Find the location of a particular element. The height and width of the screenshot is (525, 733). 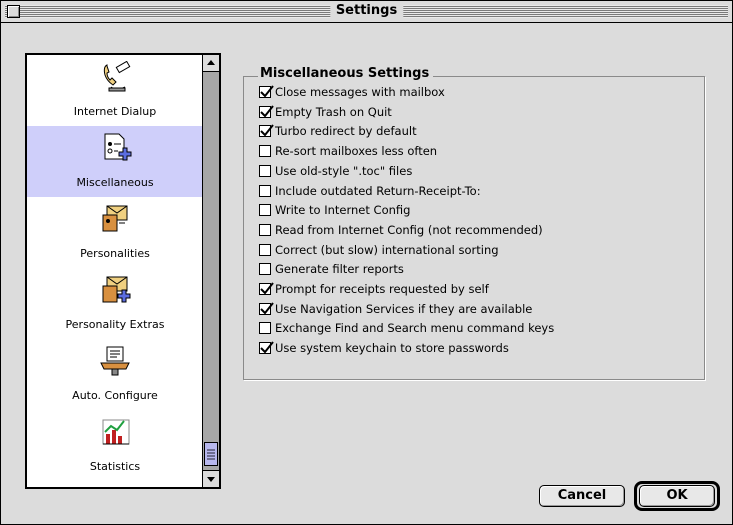

option-row: Correct (but slow) international sorting is located at coordinates (379, 250).